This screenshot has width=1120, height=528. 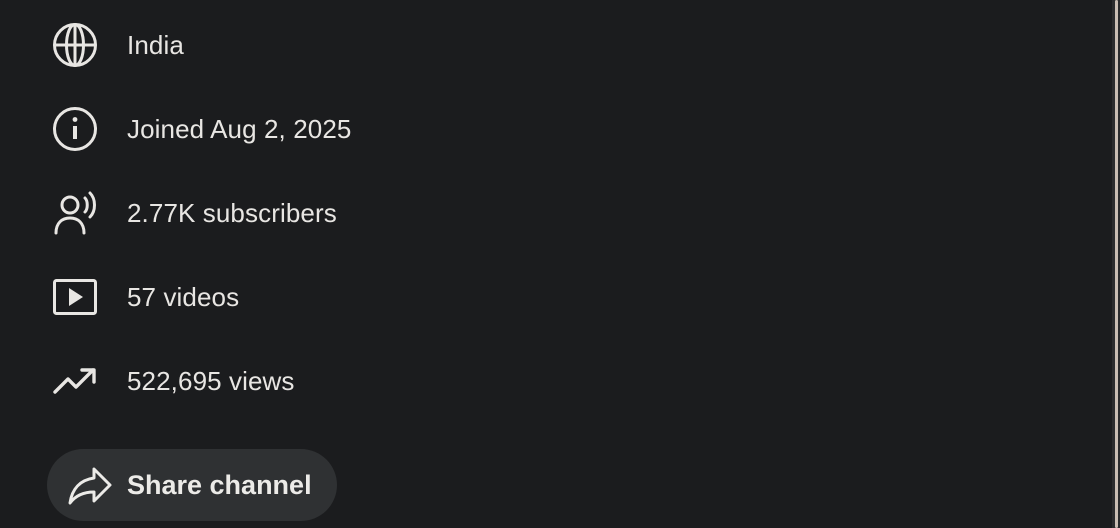 I want to click on info-icon, so click(x=75, y=129).